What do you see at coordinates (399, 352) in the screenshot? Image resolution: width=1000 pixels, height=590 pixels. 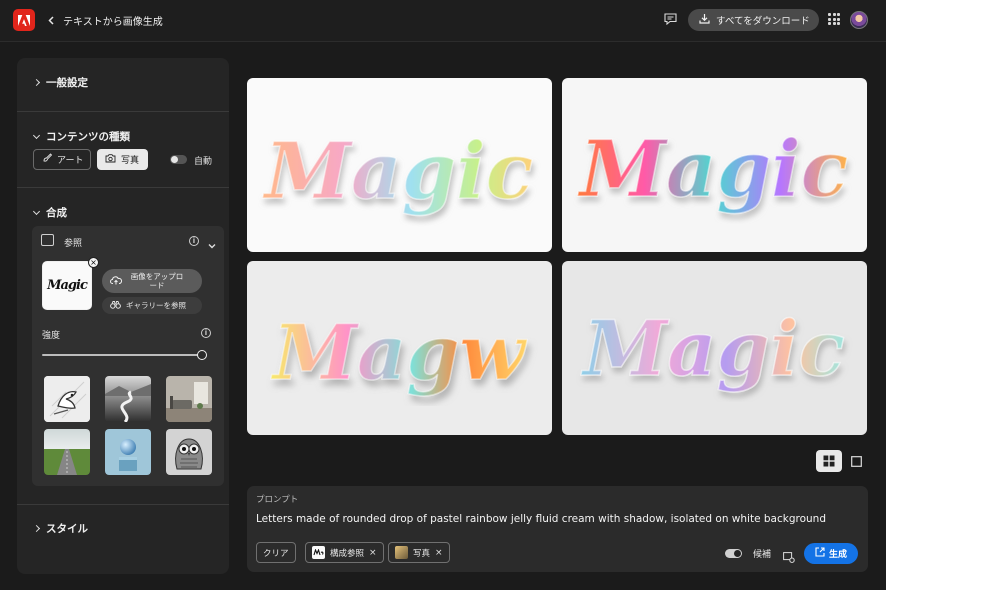 I see `svg-text: Magw` at bounding box center [399, 352].